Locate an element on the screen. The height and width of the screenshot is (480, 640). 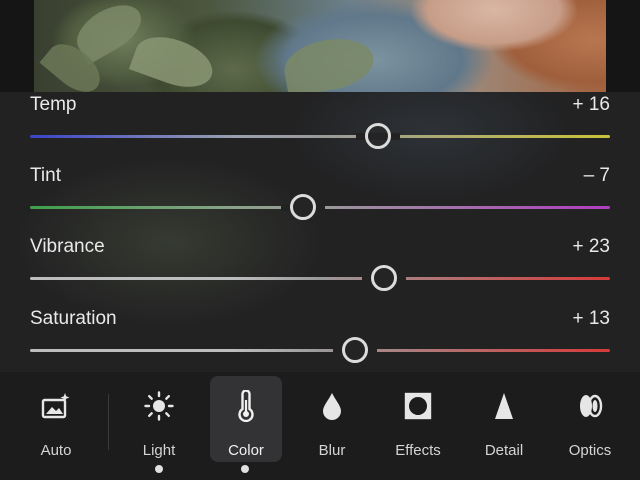
color-modified-indicator is located at coordinates (245, 469).